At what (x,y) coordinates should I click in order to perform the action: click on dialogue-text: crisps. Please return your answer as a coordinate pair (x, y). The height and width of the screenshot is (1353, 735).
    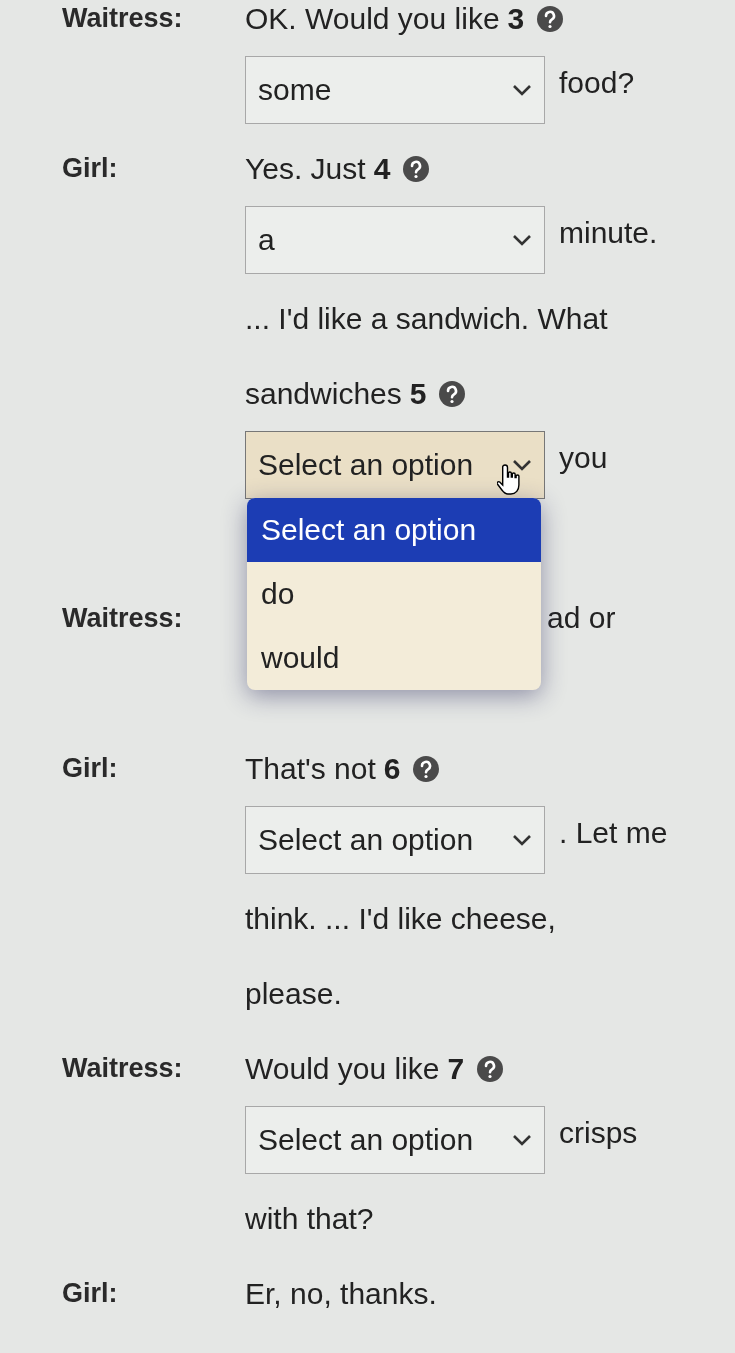
    Looking at the image, I should click on (598, 1133).